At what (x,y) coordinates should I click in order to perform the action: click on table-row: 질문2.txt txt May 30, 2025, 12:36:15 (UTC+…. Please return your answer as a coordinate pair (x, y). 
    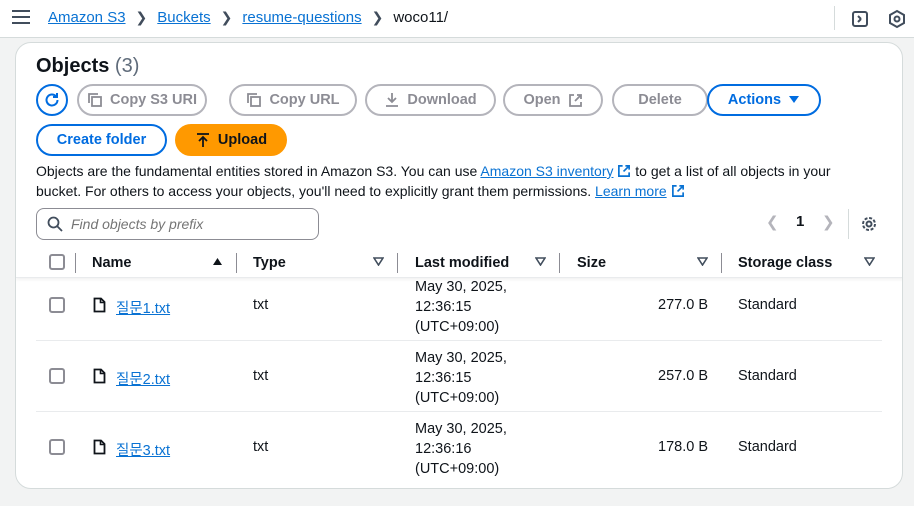
    Looking at the image, I should click on (459, 376).